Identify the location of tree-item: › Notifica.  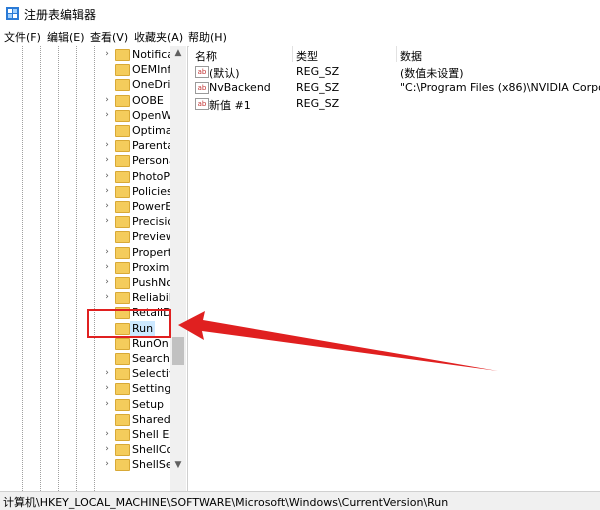
(138, 54).